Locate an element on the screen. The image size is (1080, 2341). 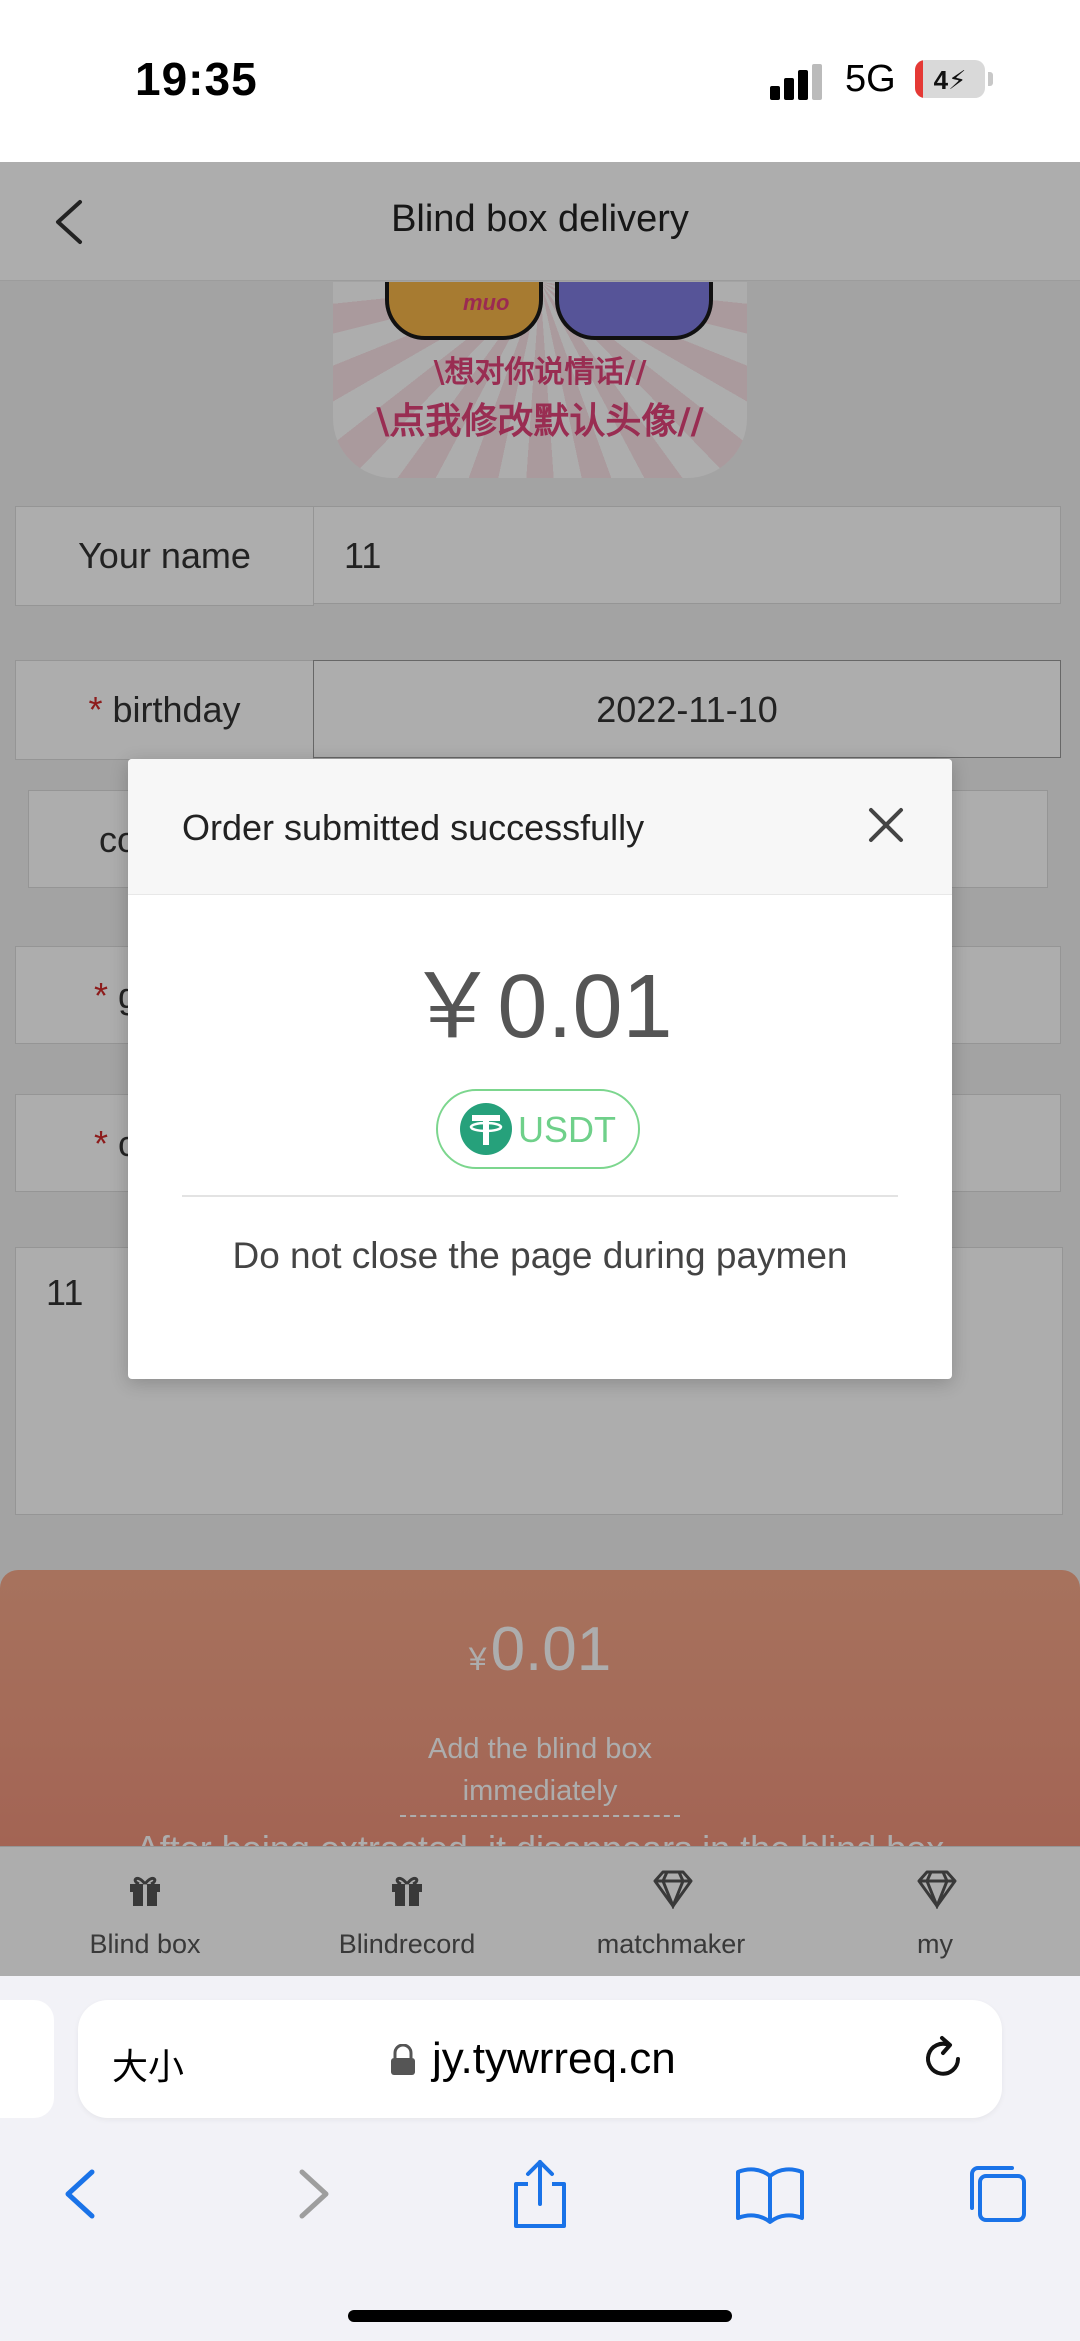
payment-method-label: USDT is located at coordinates (567, 1129).